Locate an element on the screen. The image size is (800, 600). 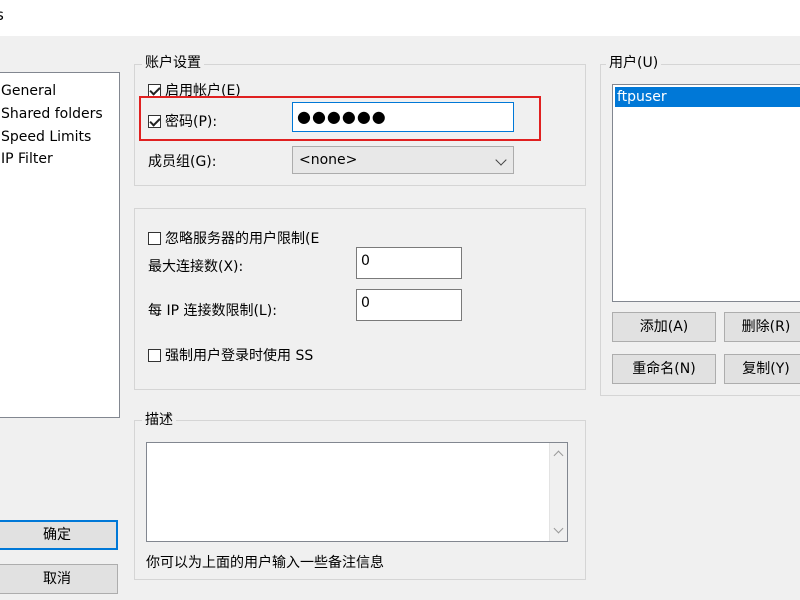
description-scrollbar is located at coordinates (558, 492).